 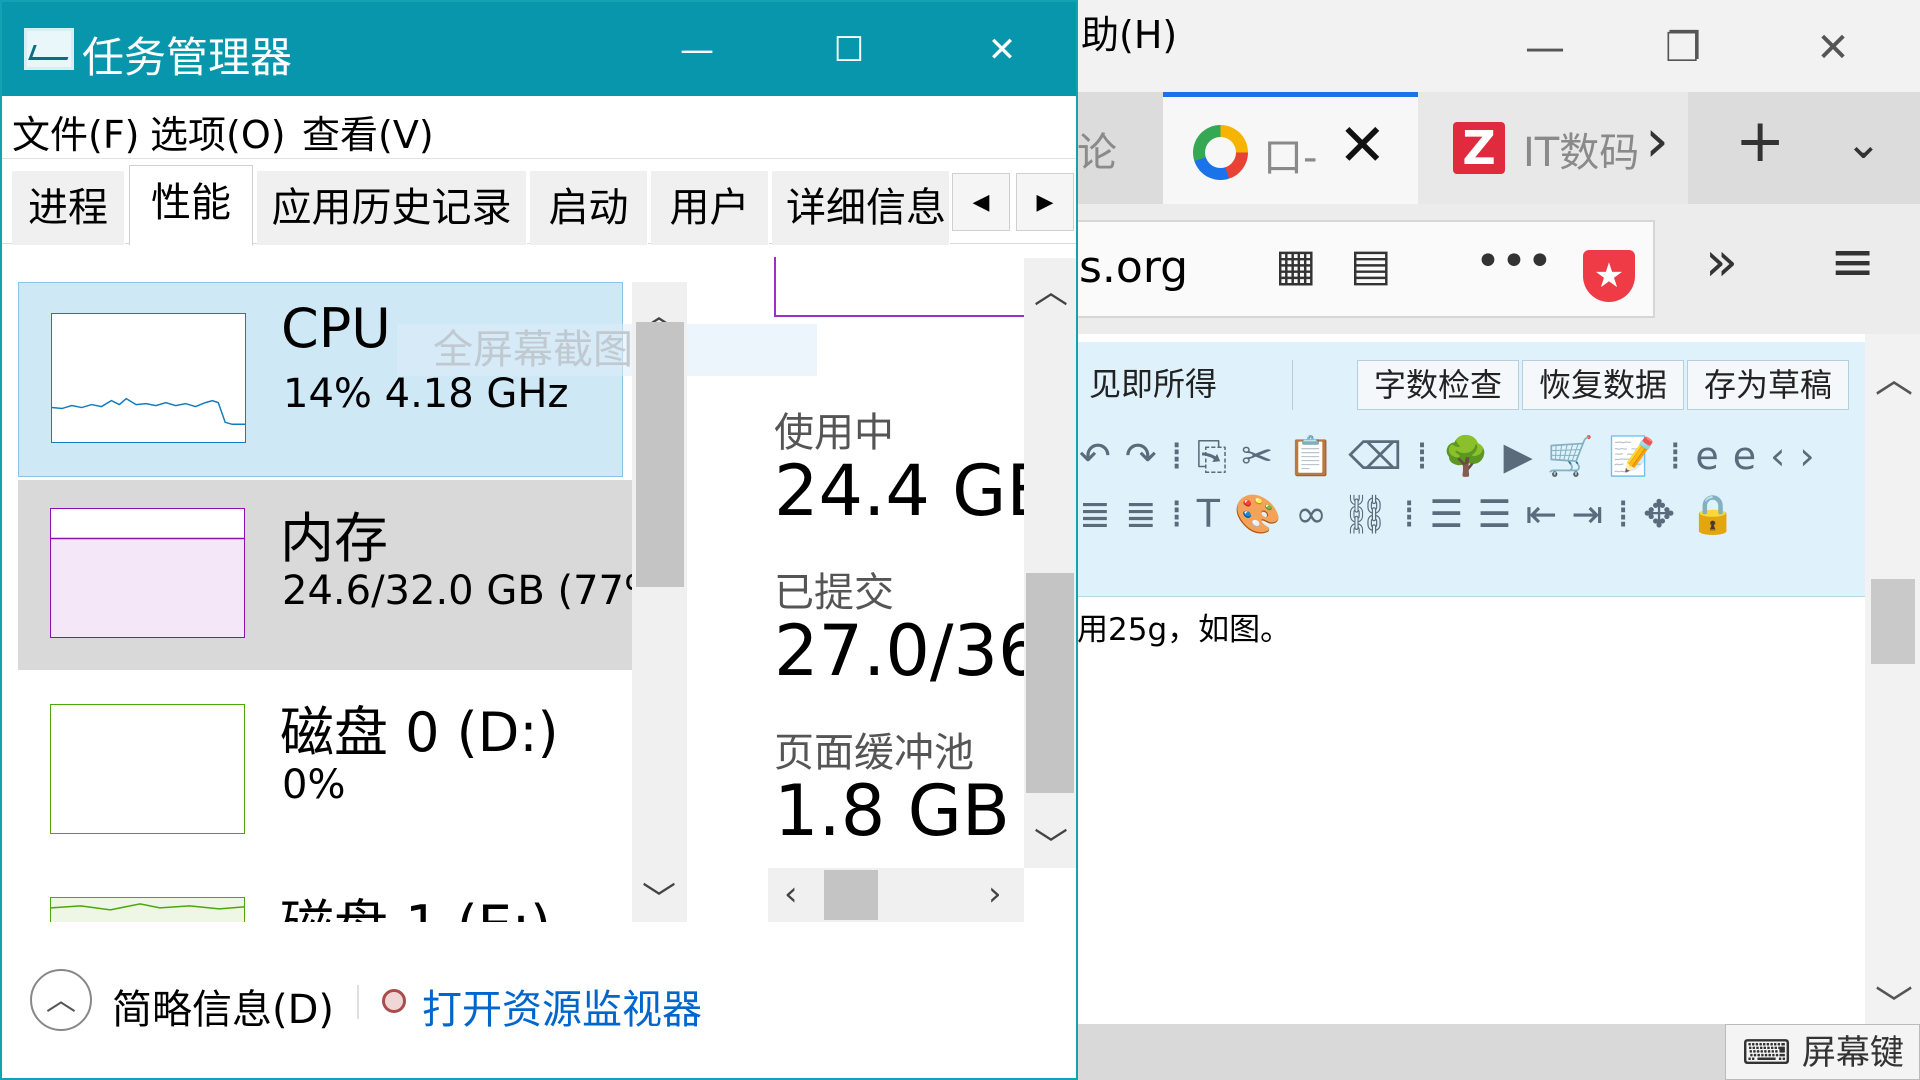 What do you see at coordinates (1414, 514) in the screenshot?
I see `format-icons-row-2: ≣≣⁞T🎨∞⛓⁞☰☰⇤⇥⁞✥🔒` at bounding box center [1414, 514].